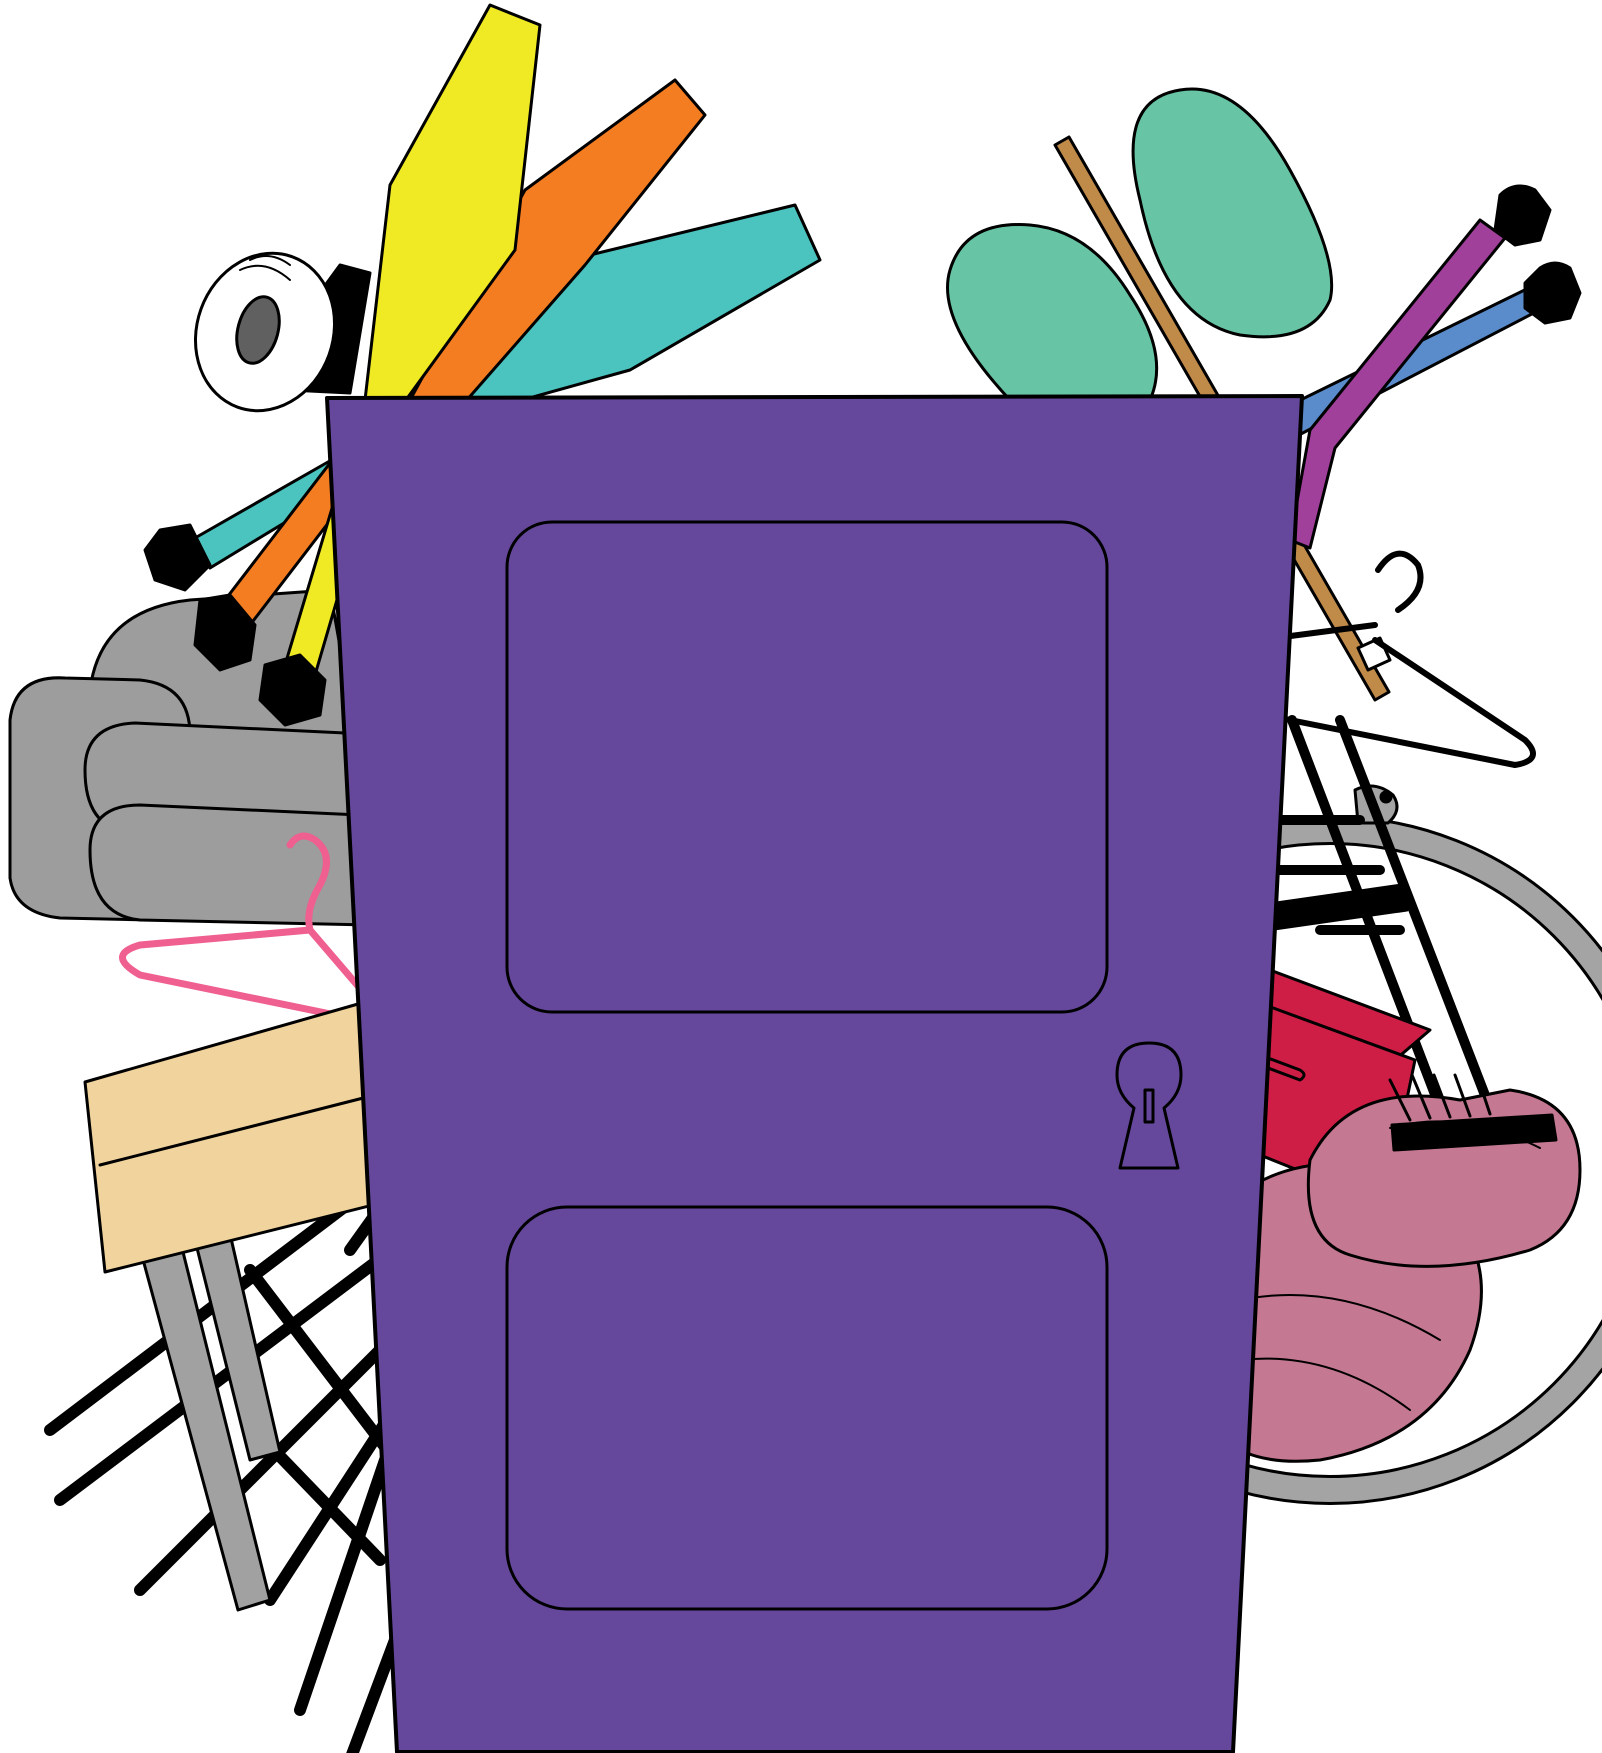 This screenshot has height=1753, width=1602. What do you see at coordinates (807, 767) in the screenshot?
I see `door-panel-upper` at bounding box center [807, 767].